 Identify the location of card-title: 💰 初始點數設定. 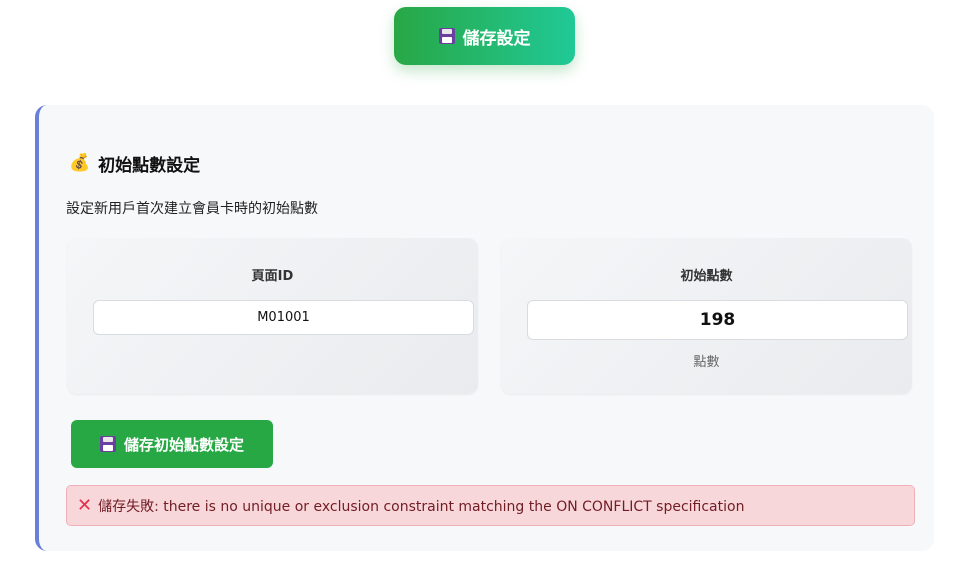
(135, 164).